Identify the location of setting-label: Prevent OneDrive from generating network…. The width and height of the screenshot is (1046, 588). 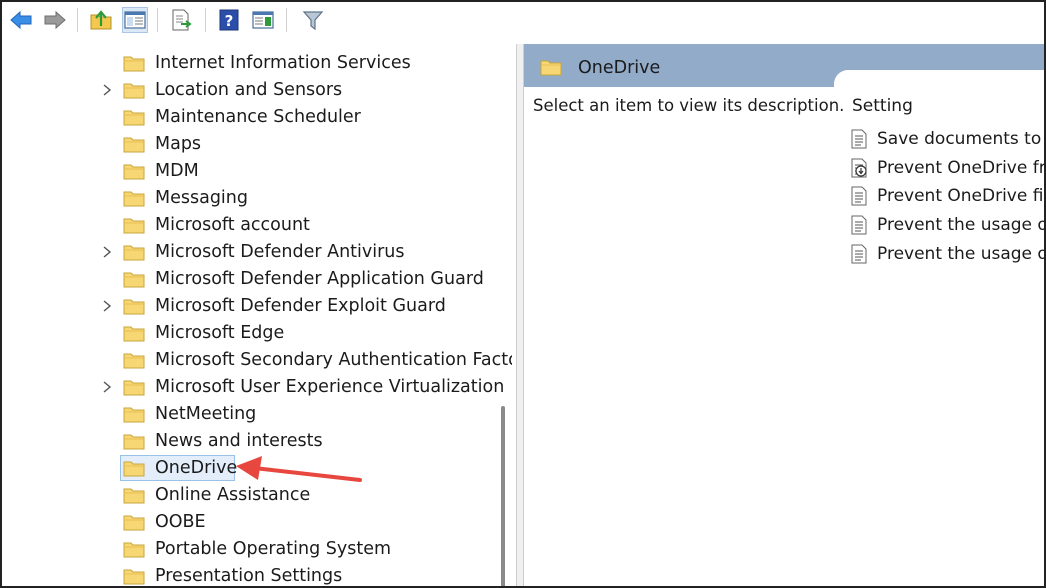
(961, 167).